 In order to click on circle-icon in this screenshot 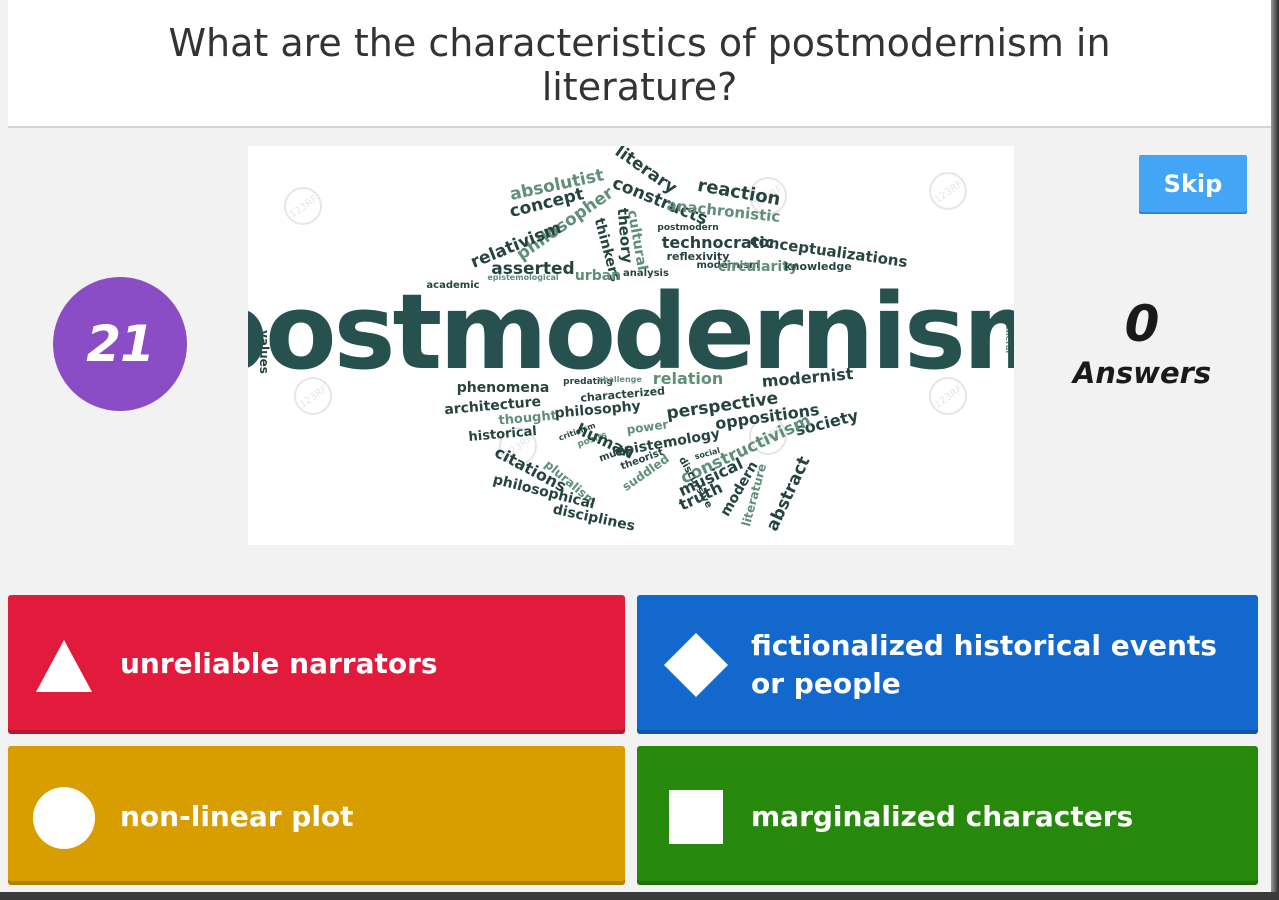, I will do `click(64, 818)`.